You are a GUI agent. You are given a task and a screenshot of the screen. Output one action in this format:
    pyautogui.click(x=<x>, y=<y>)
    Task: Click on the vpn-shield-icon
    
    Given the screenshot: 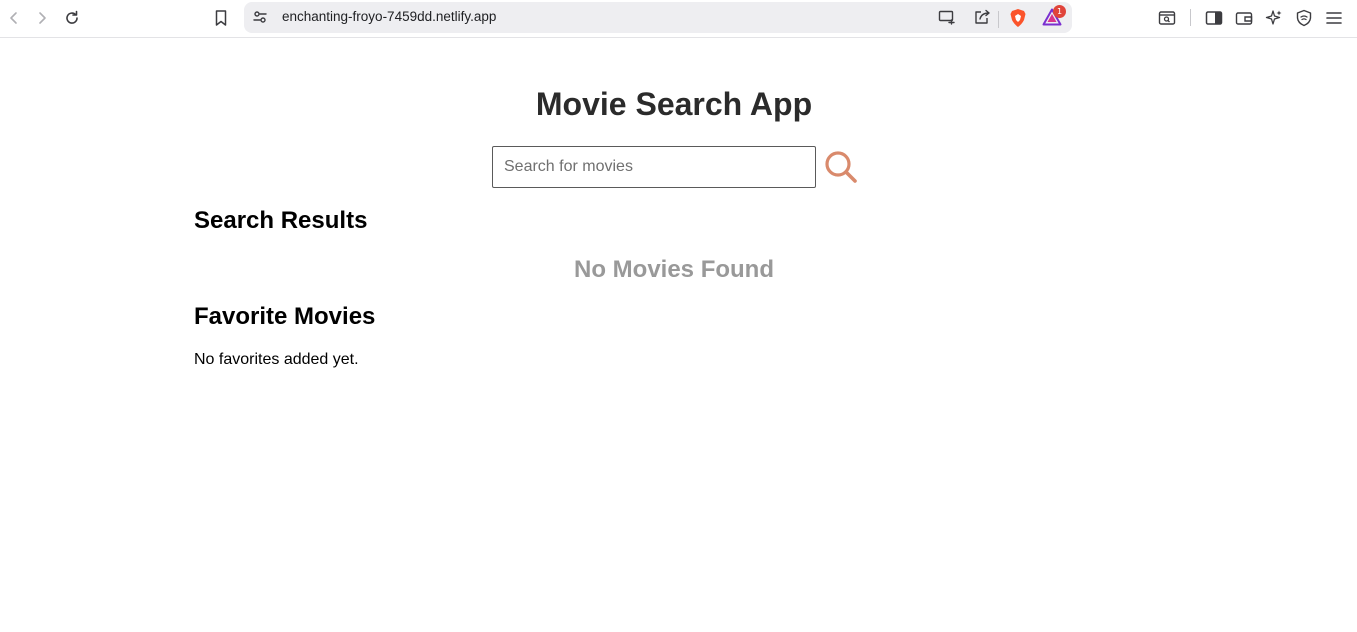 What is the action you would take?
    pyautogui.click(x=1304, y=18)
    